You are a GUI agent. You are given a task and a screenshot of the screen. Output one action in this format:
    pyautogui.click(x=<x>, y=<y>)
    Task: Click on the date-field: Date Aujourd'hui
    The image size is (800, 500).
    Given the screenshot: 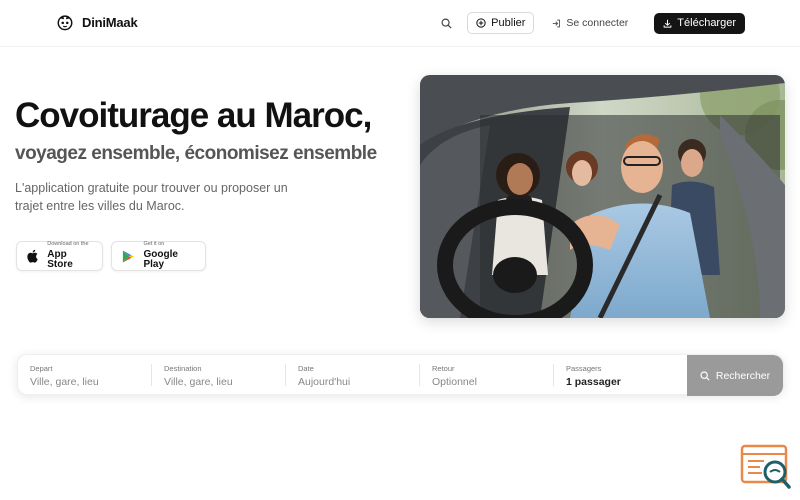 What is the action you would take?
    pyautogui.click(x=353, y=375)
    